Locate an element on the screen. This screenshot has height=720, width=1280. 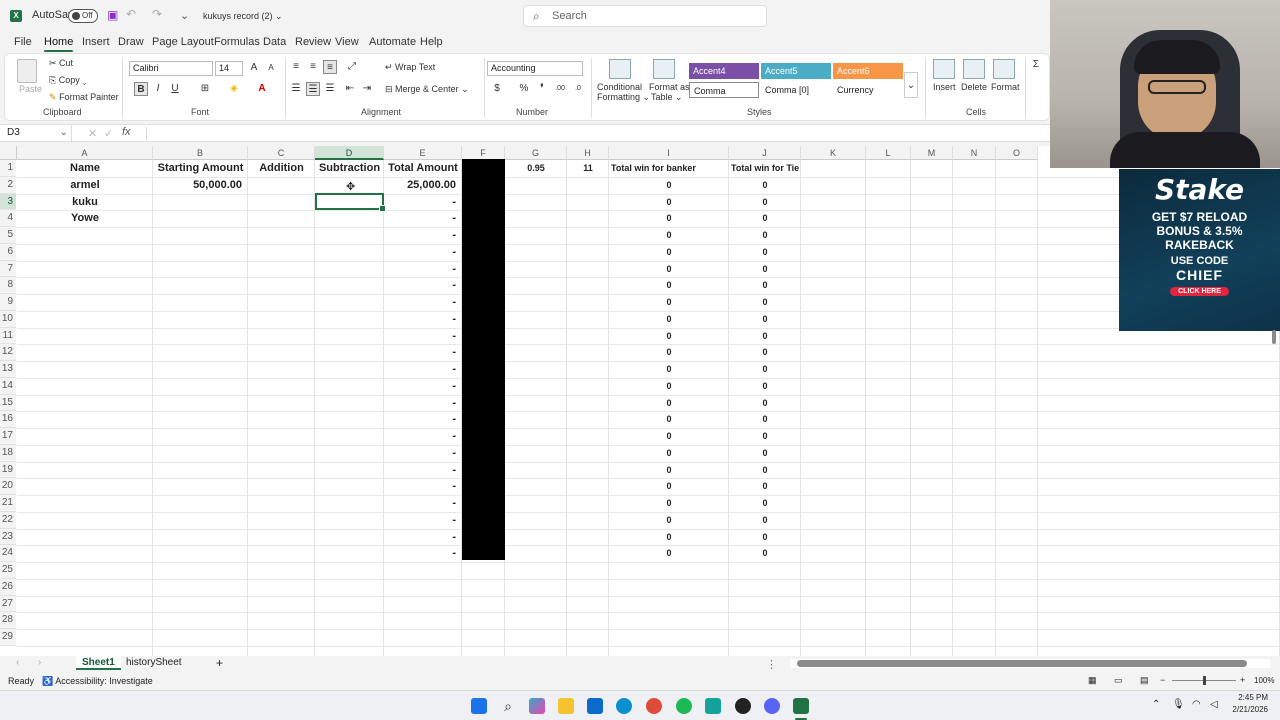
tab-file: File is located at coordinates (23, 42).